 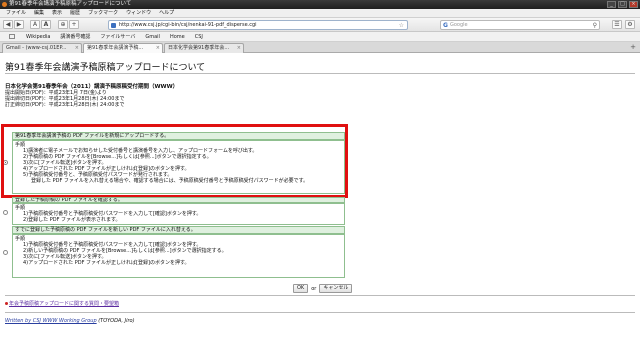 I want to click on back-button: ◀, so click(x=8, y=24).